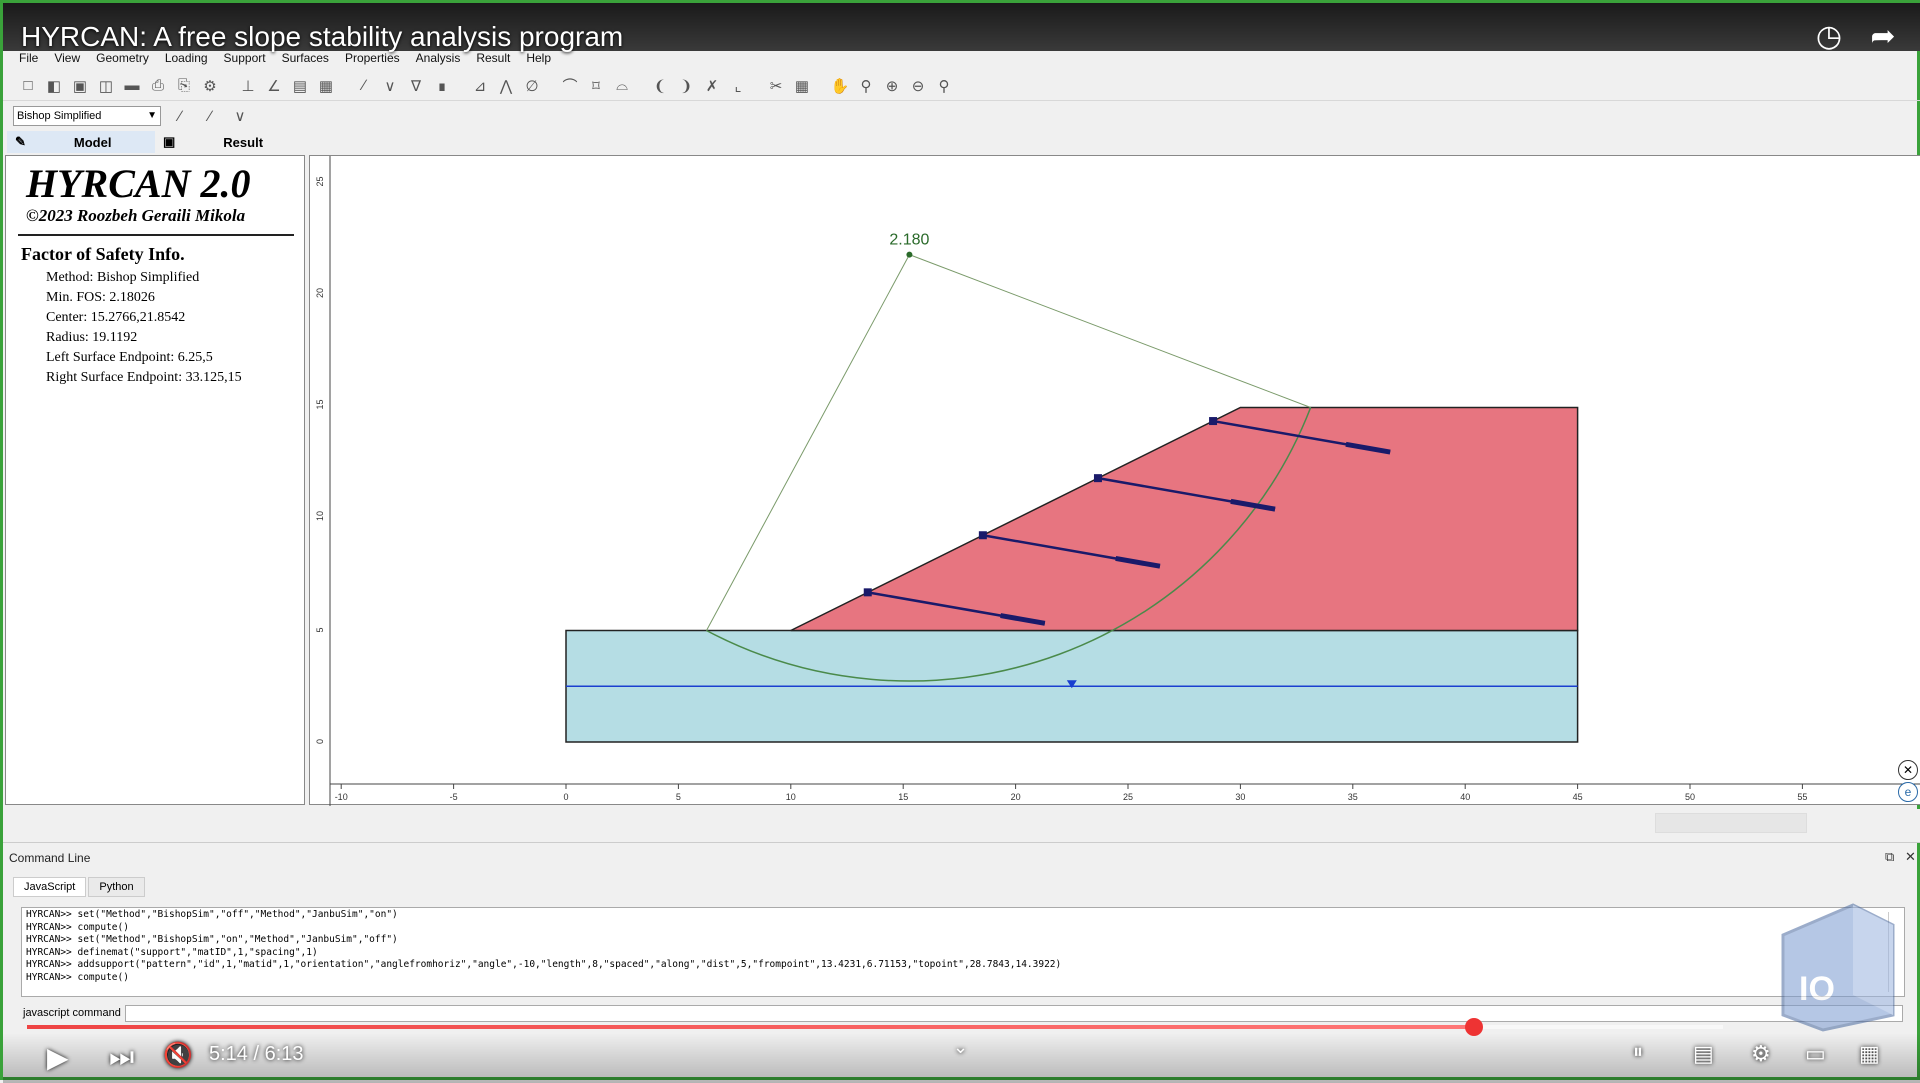 This screenshot has width=1920, height=1083. I want to click on subtitles-icon: ▤, so click(1703, 1054).